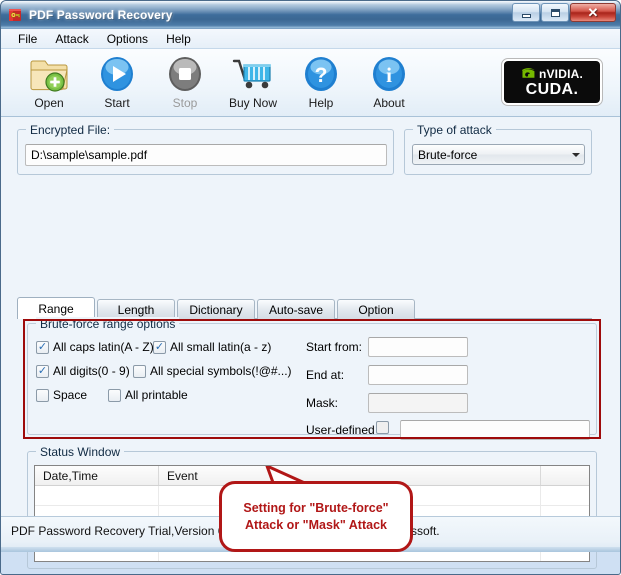 This screenshot has width=621, height=575. I want to click on checkbox-all-small-latin: ✓, so click(159, 347).